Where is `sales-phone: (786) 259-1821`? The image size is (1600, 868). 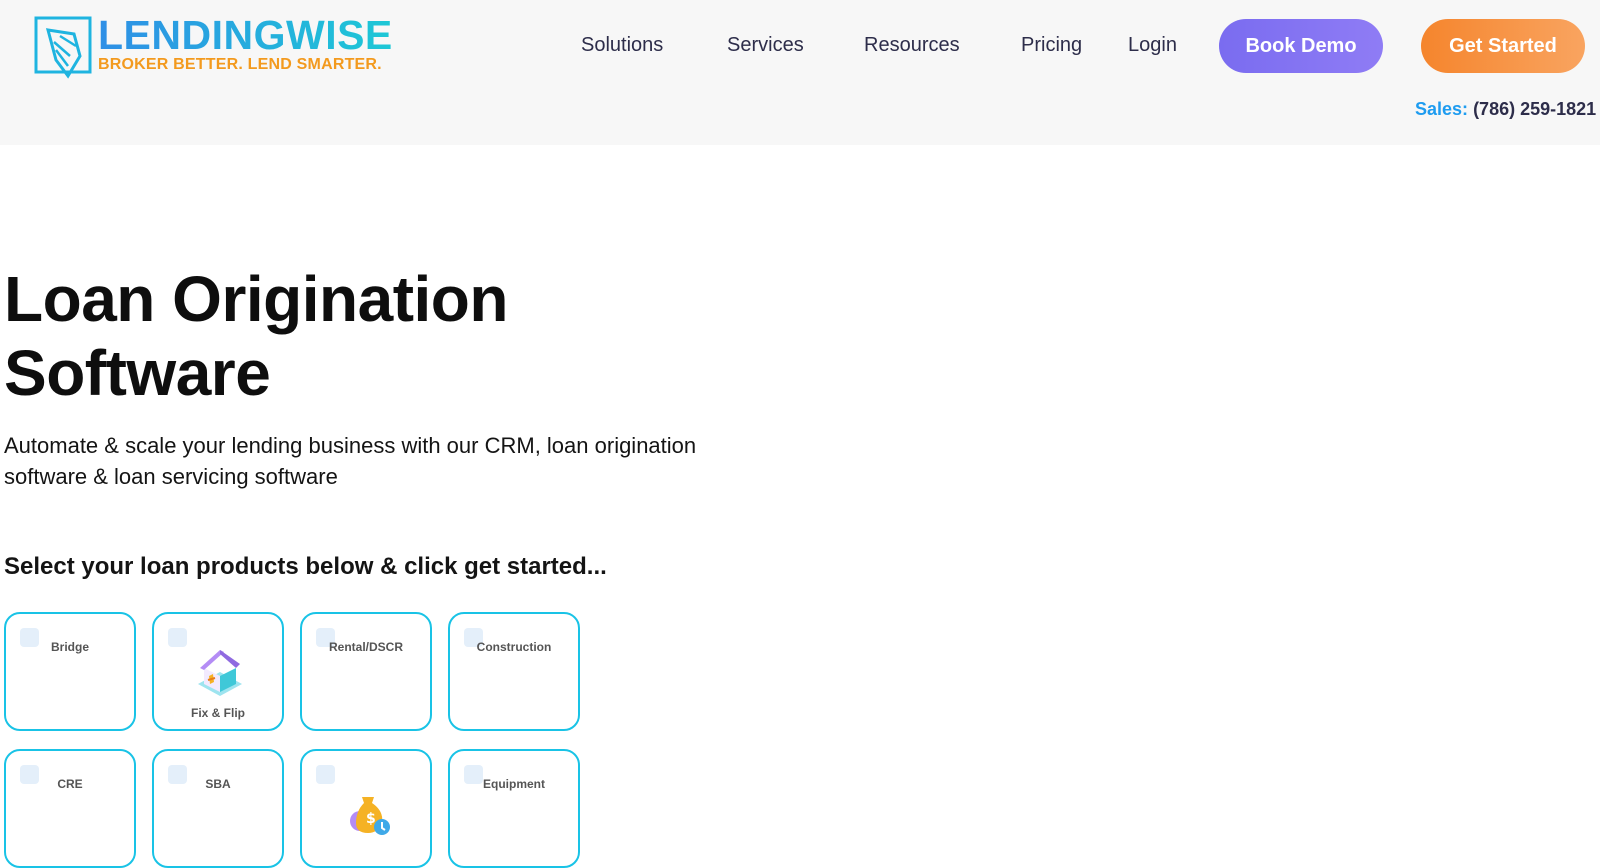
sales-phone: (786) 259-1821 is located at coordinates (1534, 109).